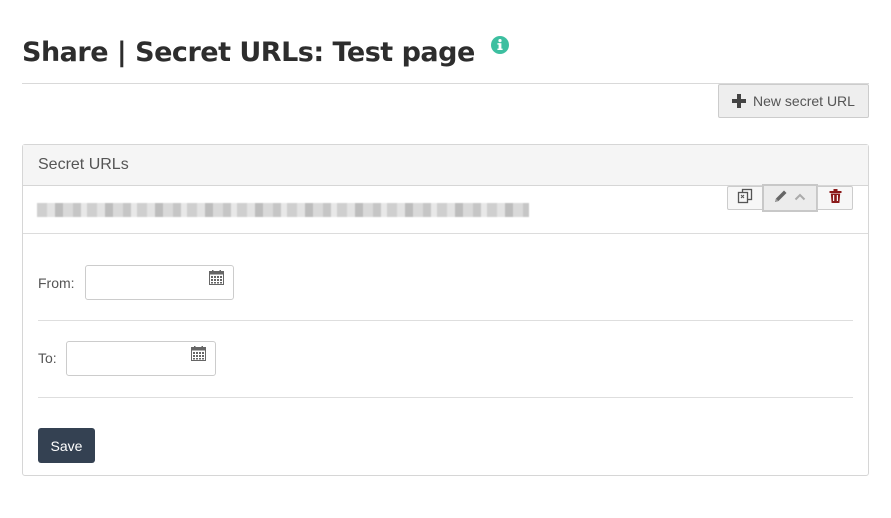 The width and height of the screenshot is (891, 518). What do you see at coordinates (47, 358) in the screenshot?
I see `to-label: To:` at bounding box center [47, 358].